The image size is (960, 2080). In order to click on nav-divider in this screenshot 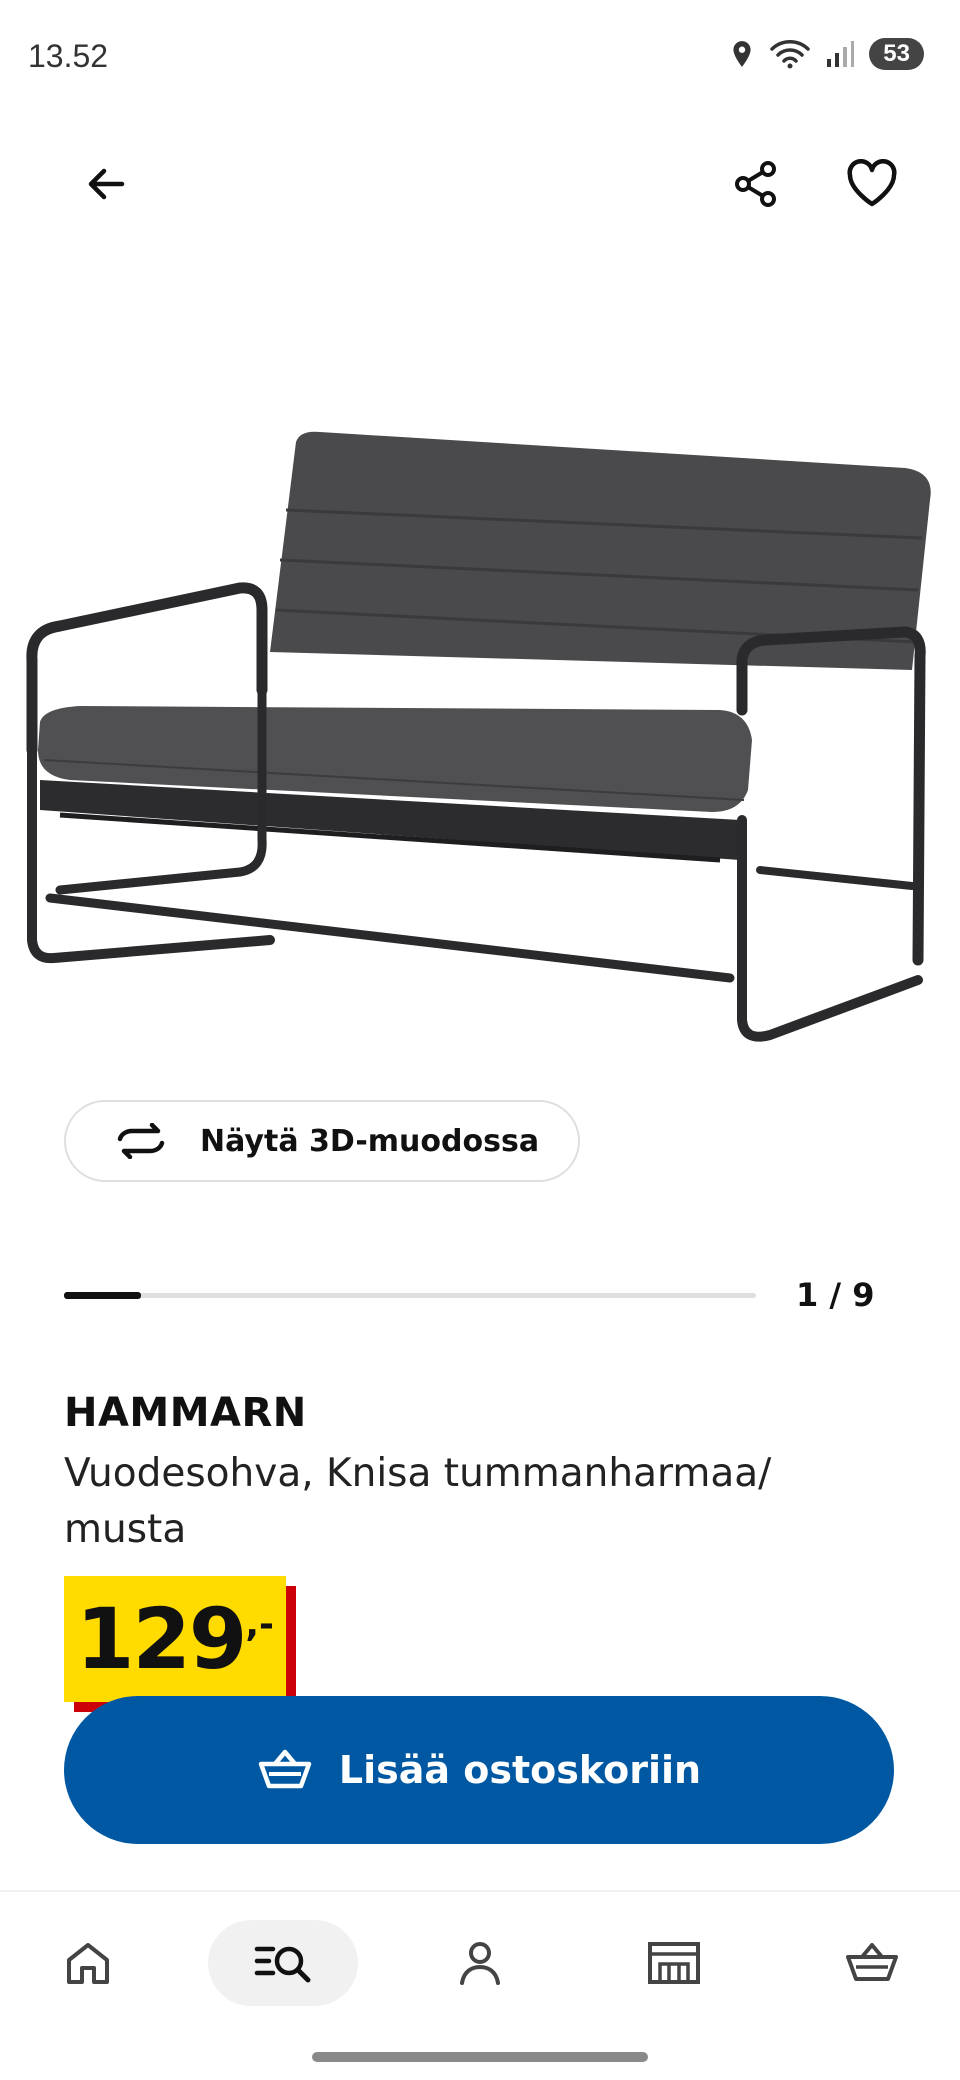, I will do `click(480, 1891)`.